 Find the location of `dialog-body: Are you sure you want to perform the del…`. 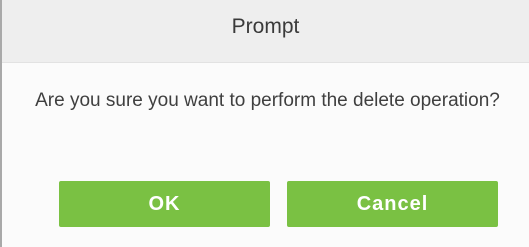

dialog-body: Are you sure you want to perform the del… is located at coordinates (267, 101).